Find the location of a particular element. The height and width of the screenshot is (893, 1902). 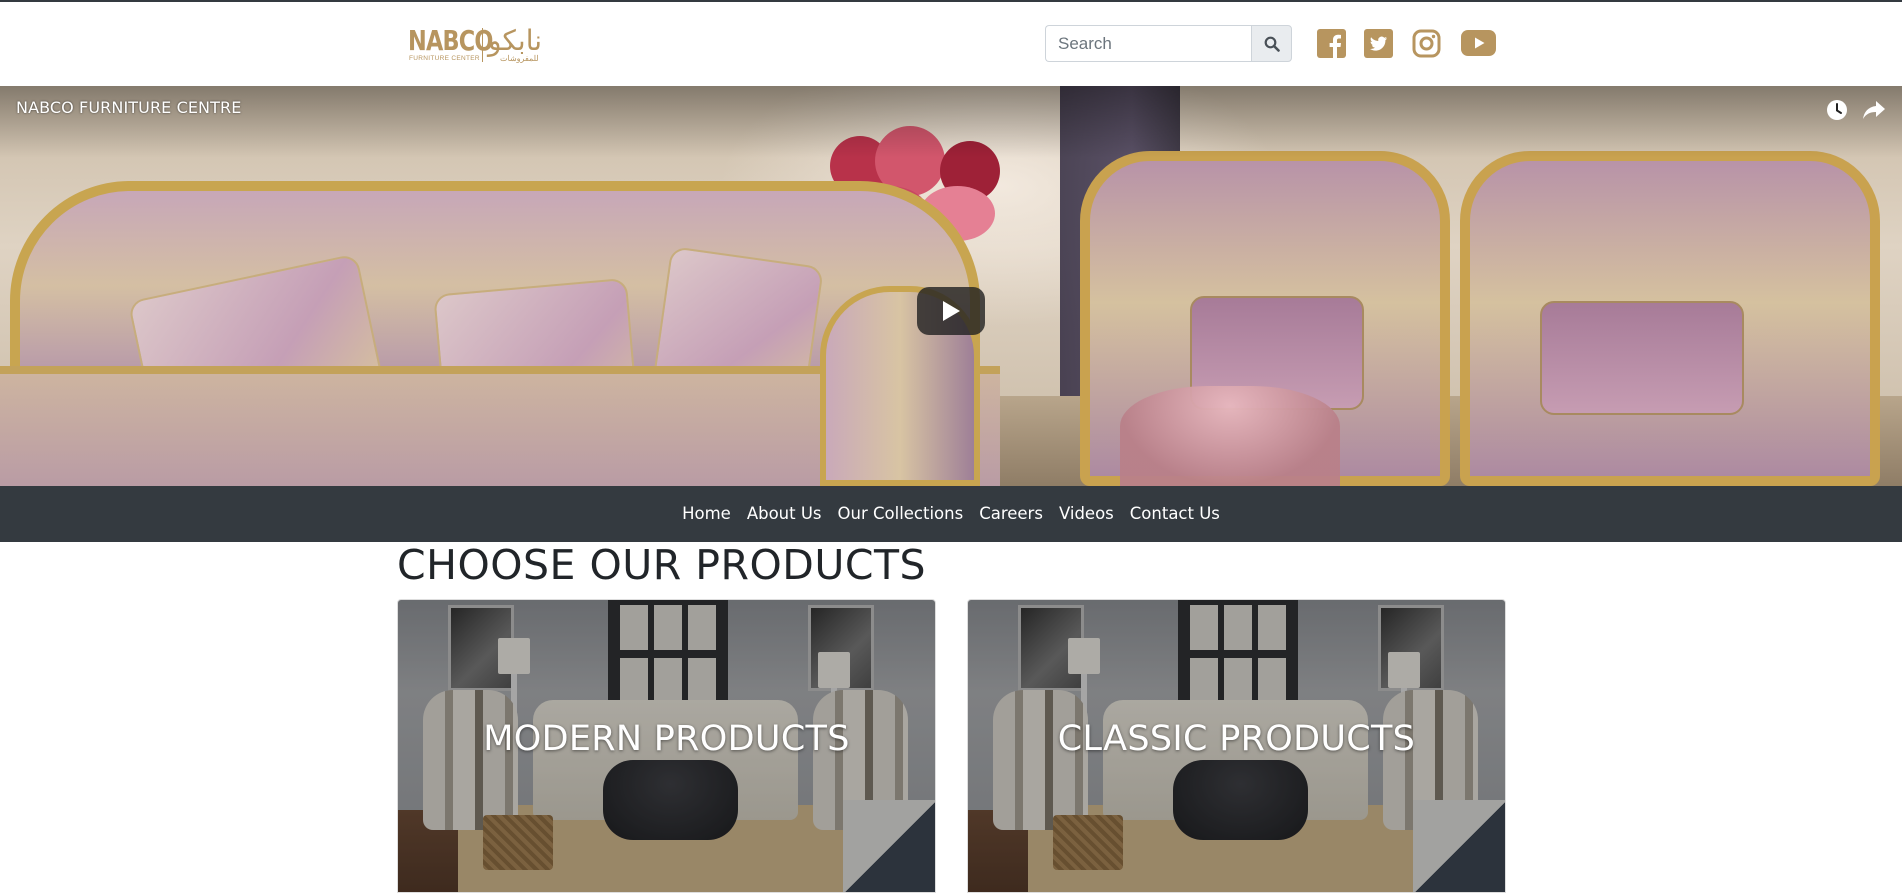

product-card-label: CLASSIC PRODUCTS is located at coordinates (1236, 738).